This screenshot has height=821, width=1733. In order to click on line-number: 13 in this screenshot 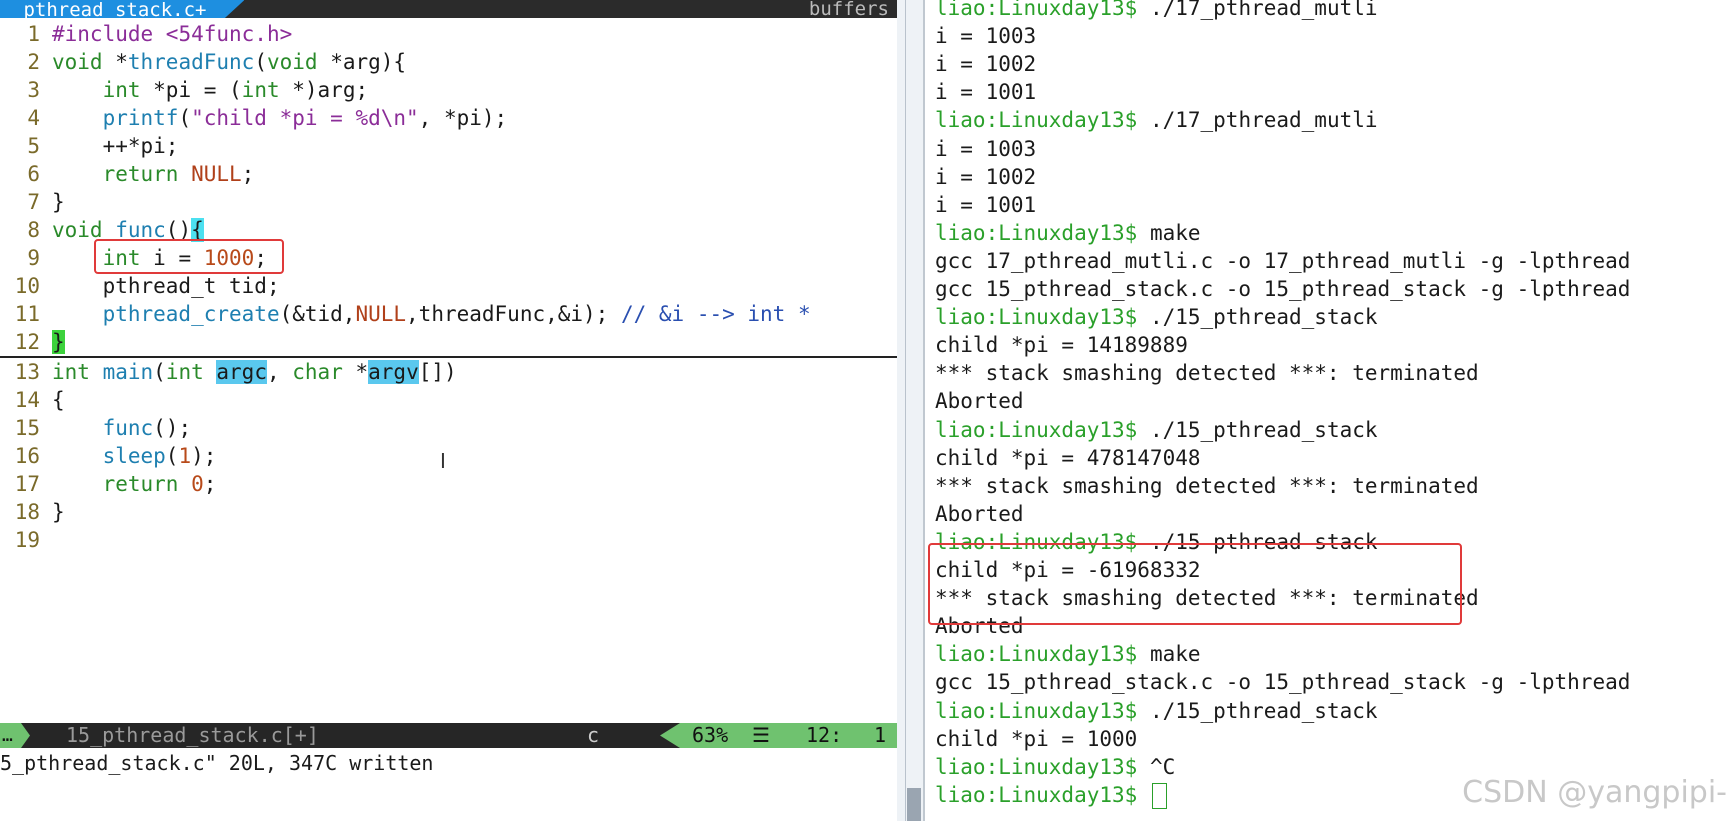, I will do `click(27, 372)`.